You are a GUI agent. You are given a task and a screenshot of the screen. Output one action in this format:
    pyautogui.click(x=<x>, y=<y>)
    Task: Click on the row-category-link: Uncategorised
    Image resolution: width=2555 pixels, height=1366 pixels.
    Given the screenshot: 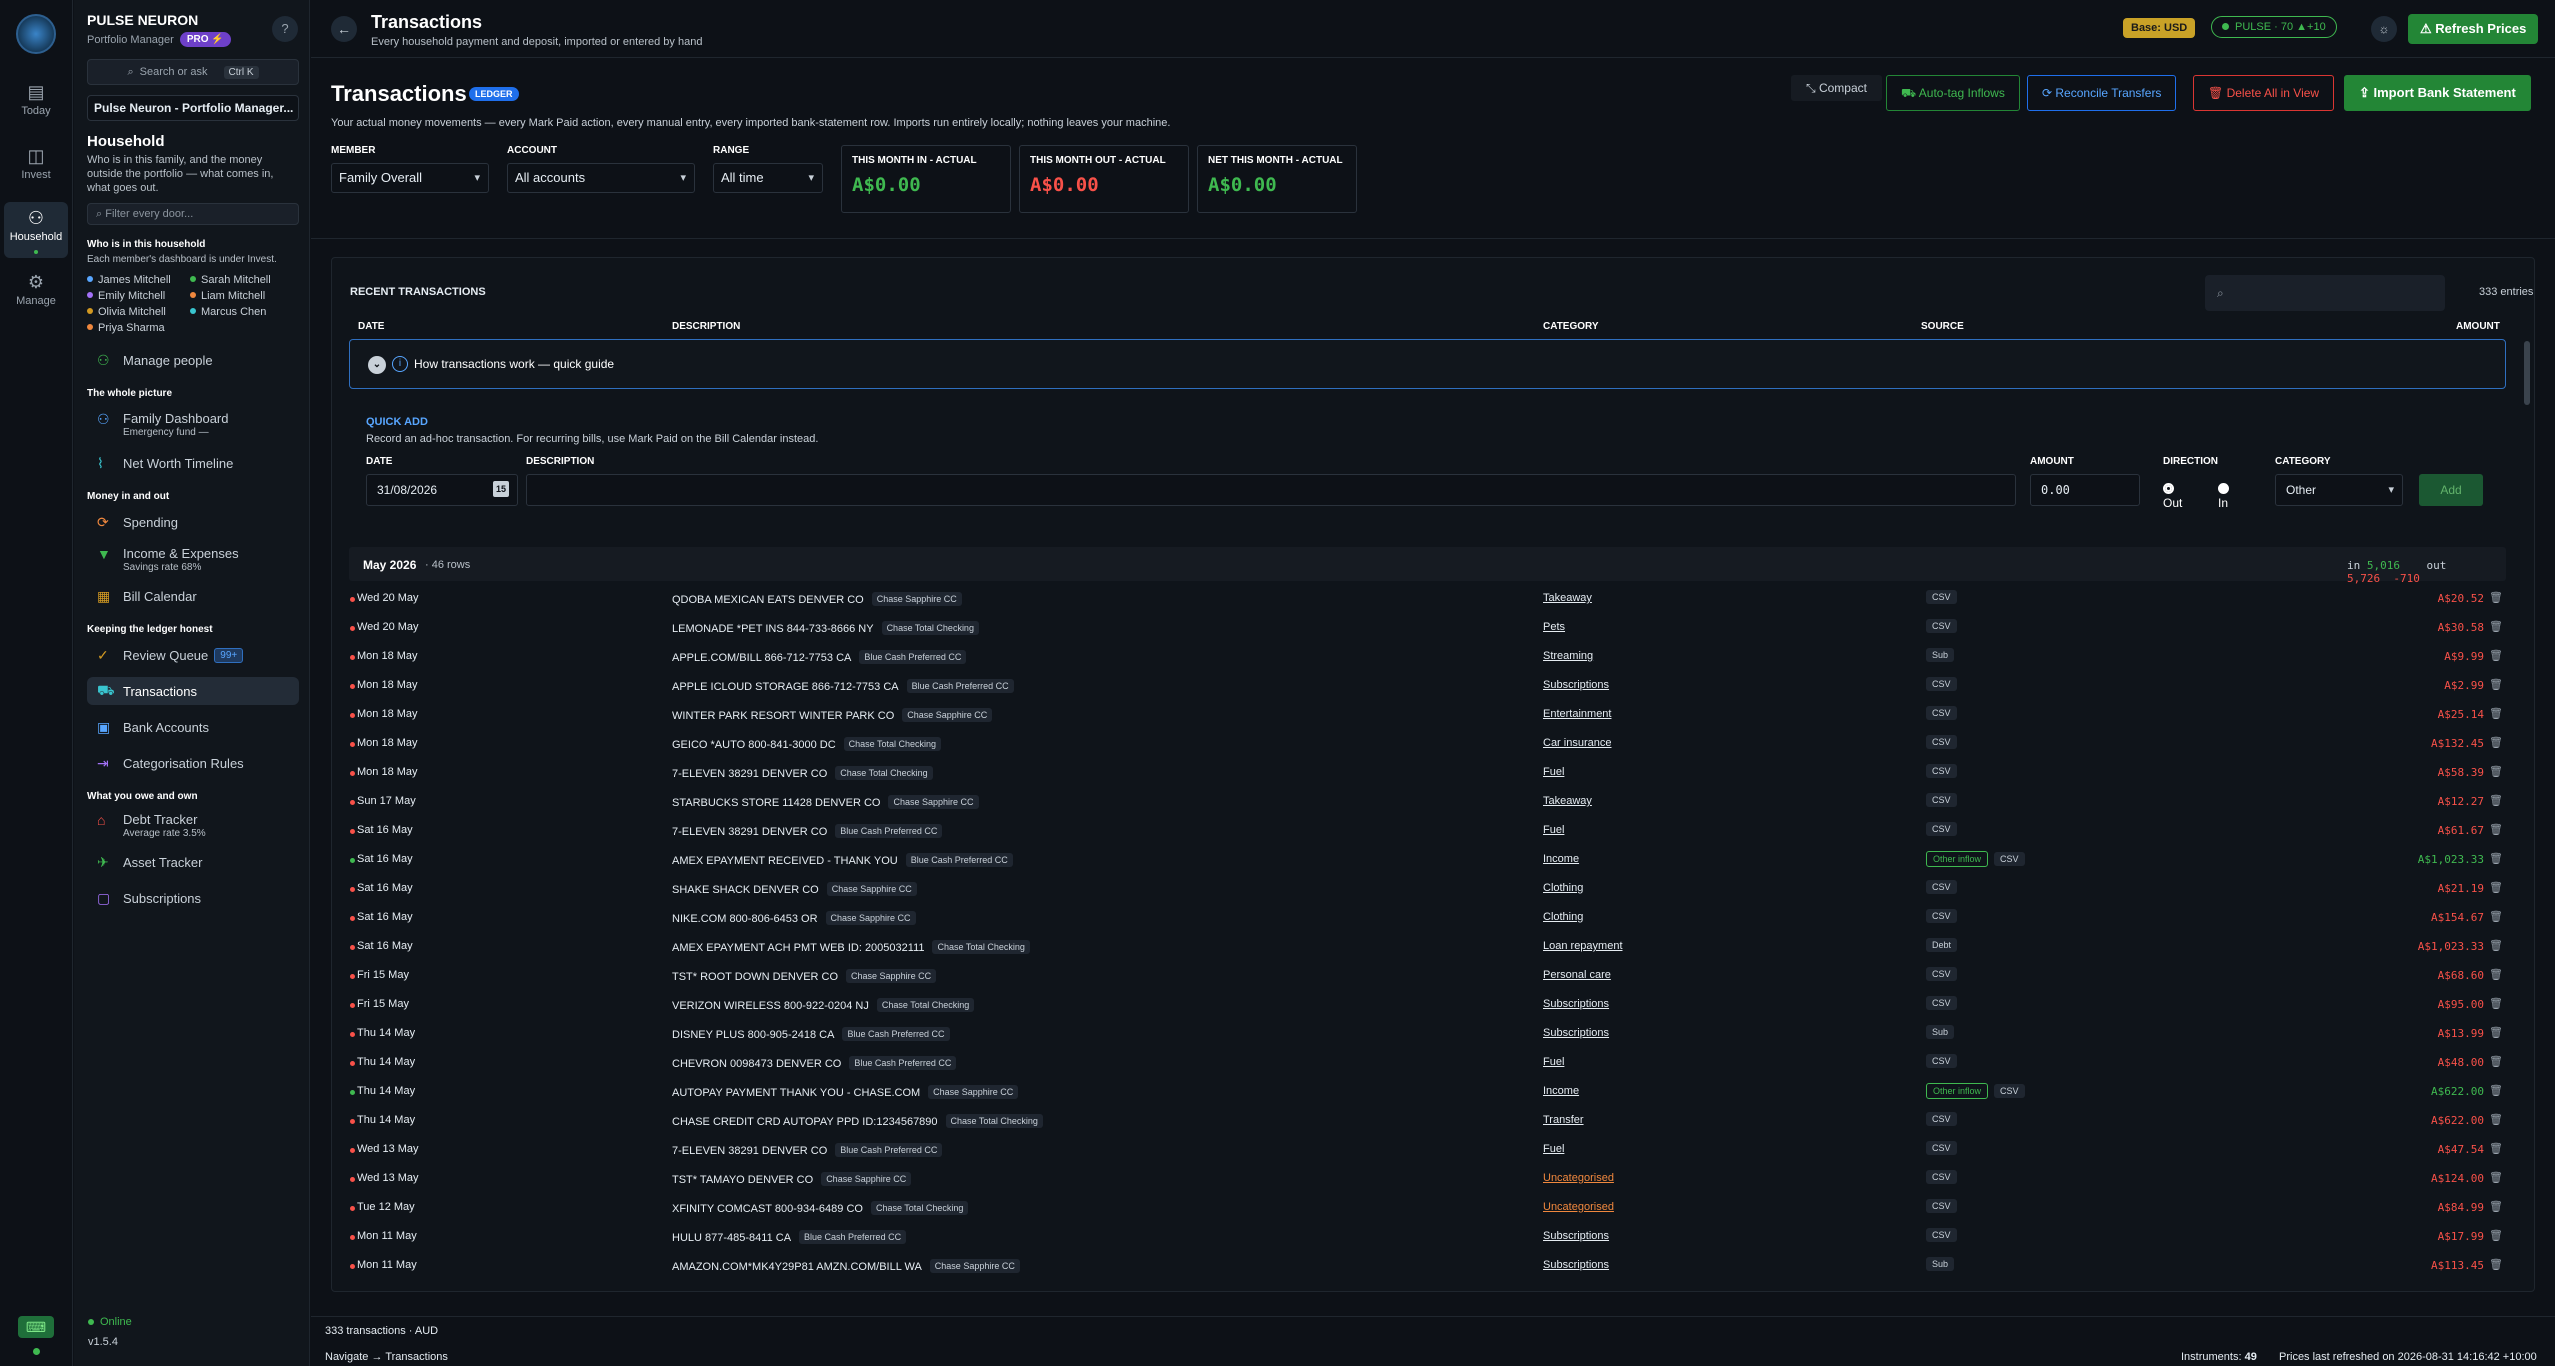 What is the action you would take?
    pyautogui.click(x=1578, y=1207)
    